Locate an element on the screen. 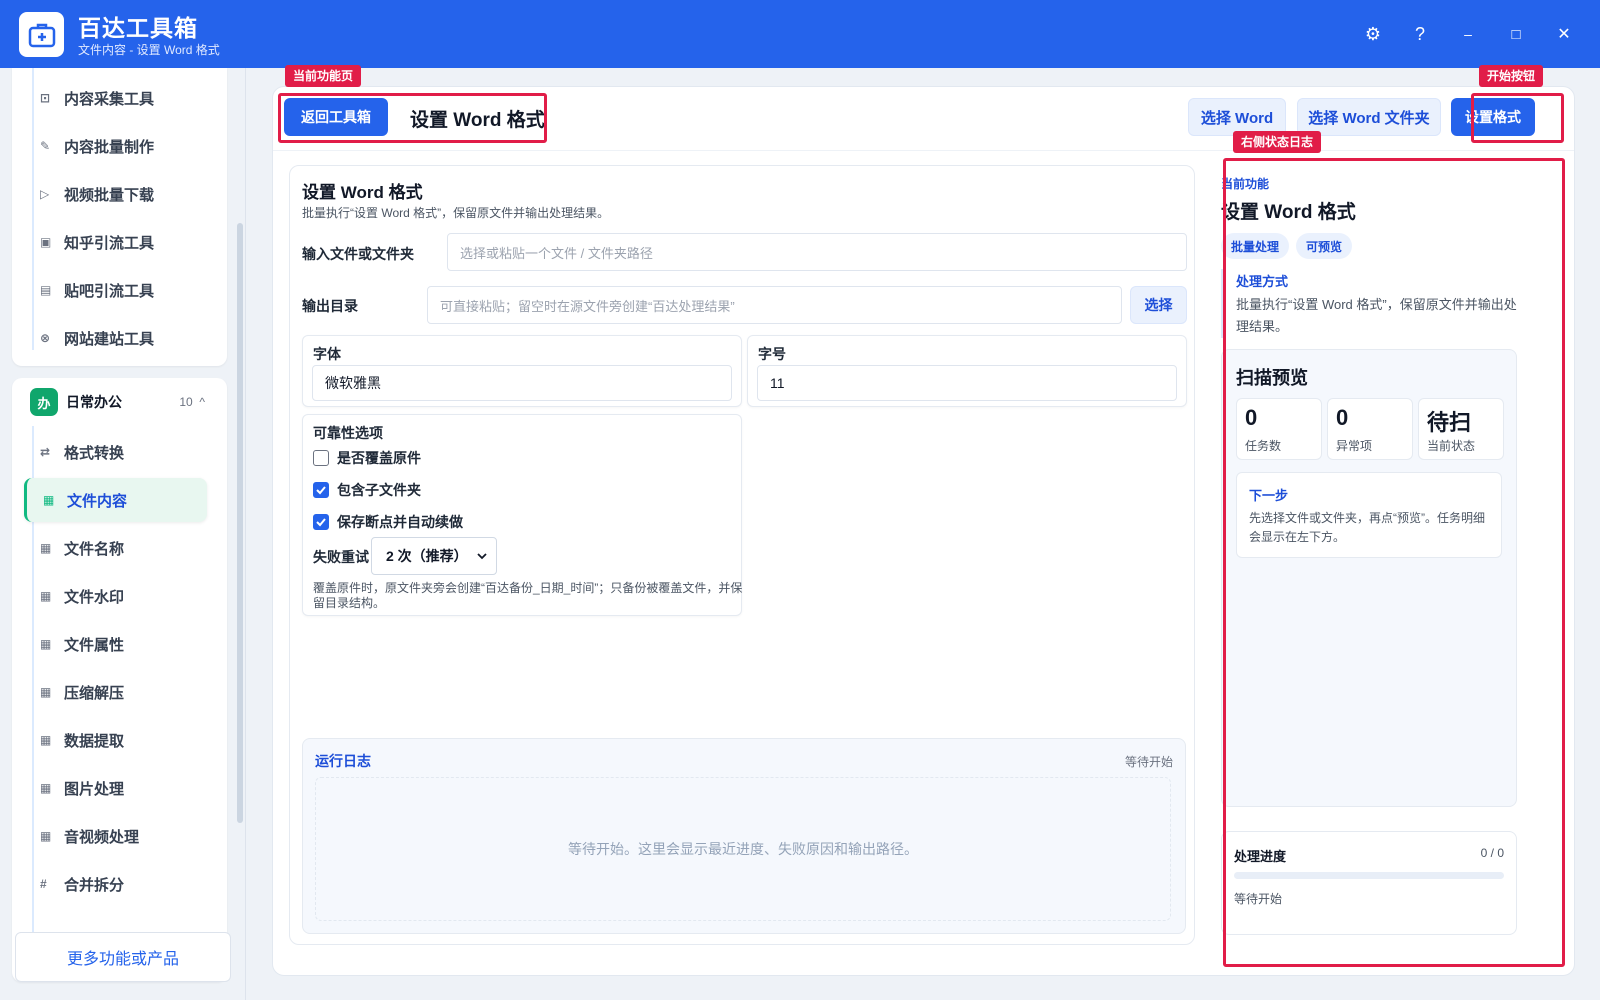  group-label: 日常办公 is located at coordinates (94, 402).